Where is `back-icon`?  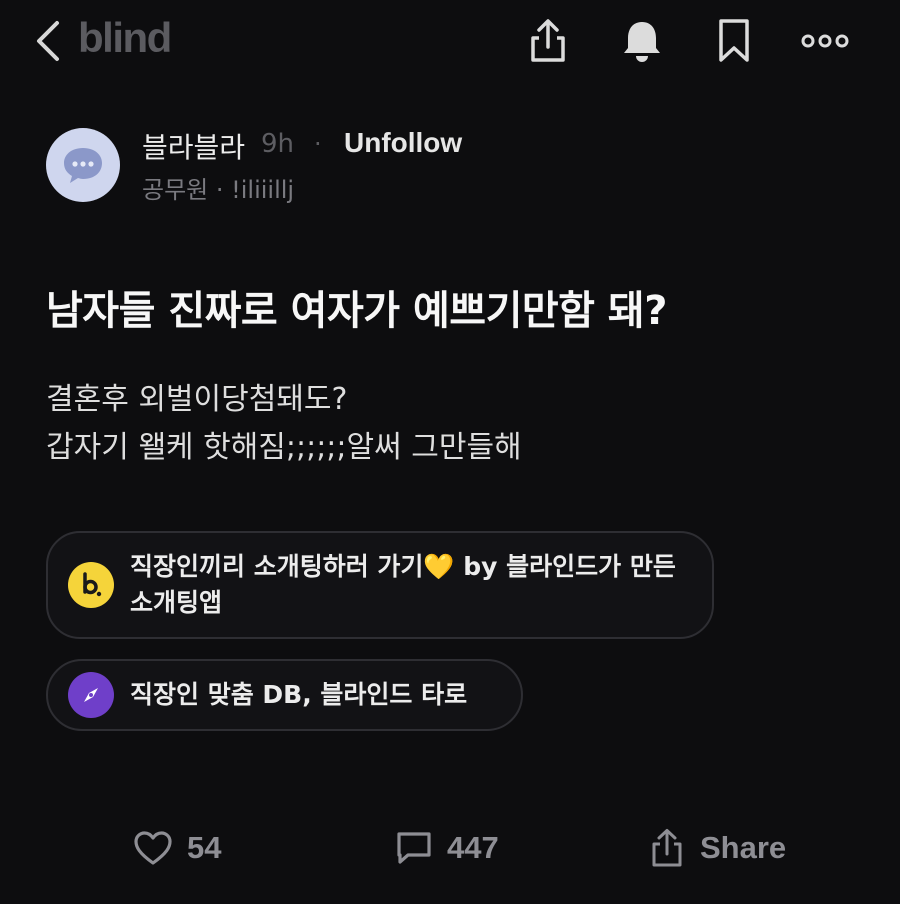
back-icon is located at coordinates (48, 41).